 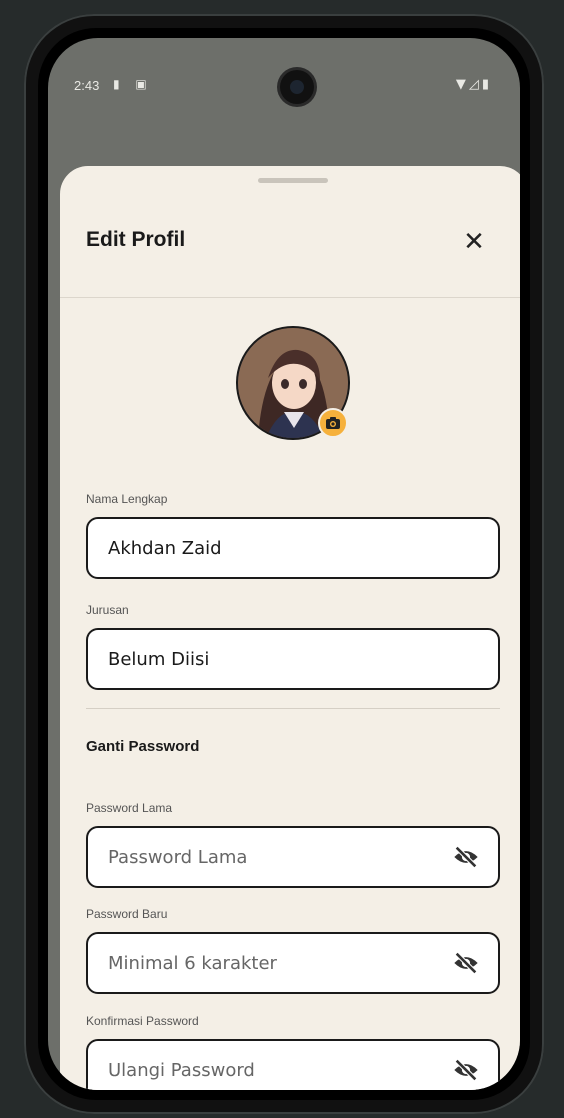 I want to click on name-input, so click(x=293, y=548).